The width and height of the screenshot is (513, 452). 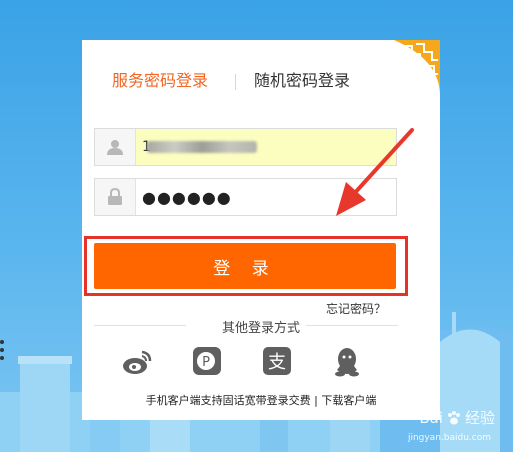 I want to click on tab-random-password: 随机密码登录, so click(x=302, y=81).